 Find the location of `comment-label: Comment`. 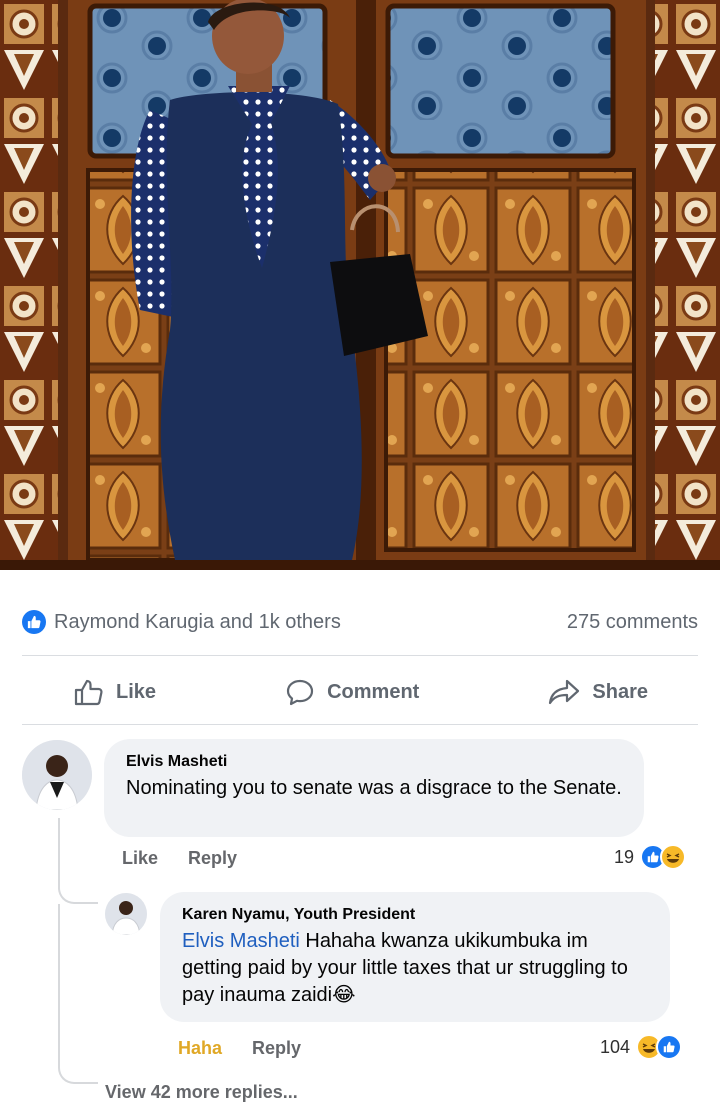

comment-label: Comment is located at coordinates (373, 691).